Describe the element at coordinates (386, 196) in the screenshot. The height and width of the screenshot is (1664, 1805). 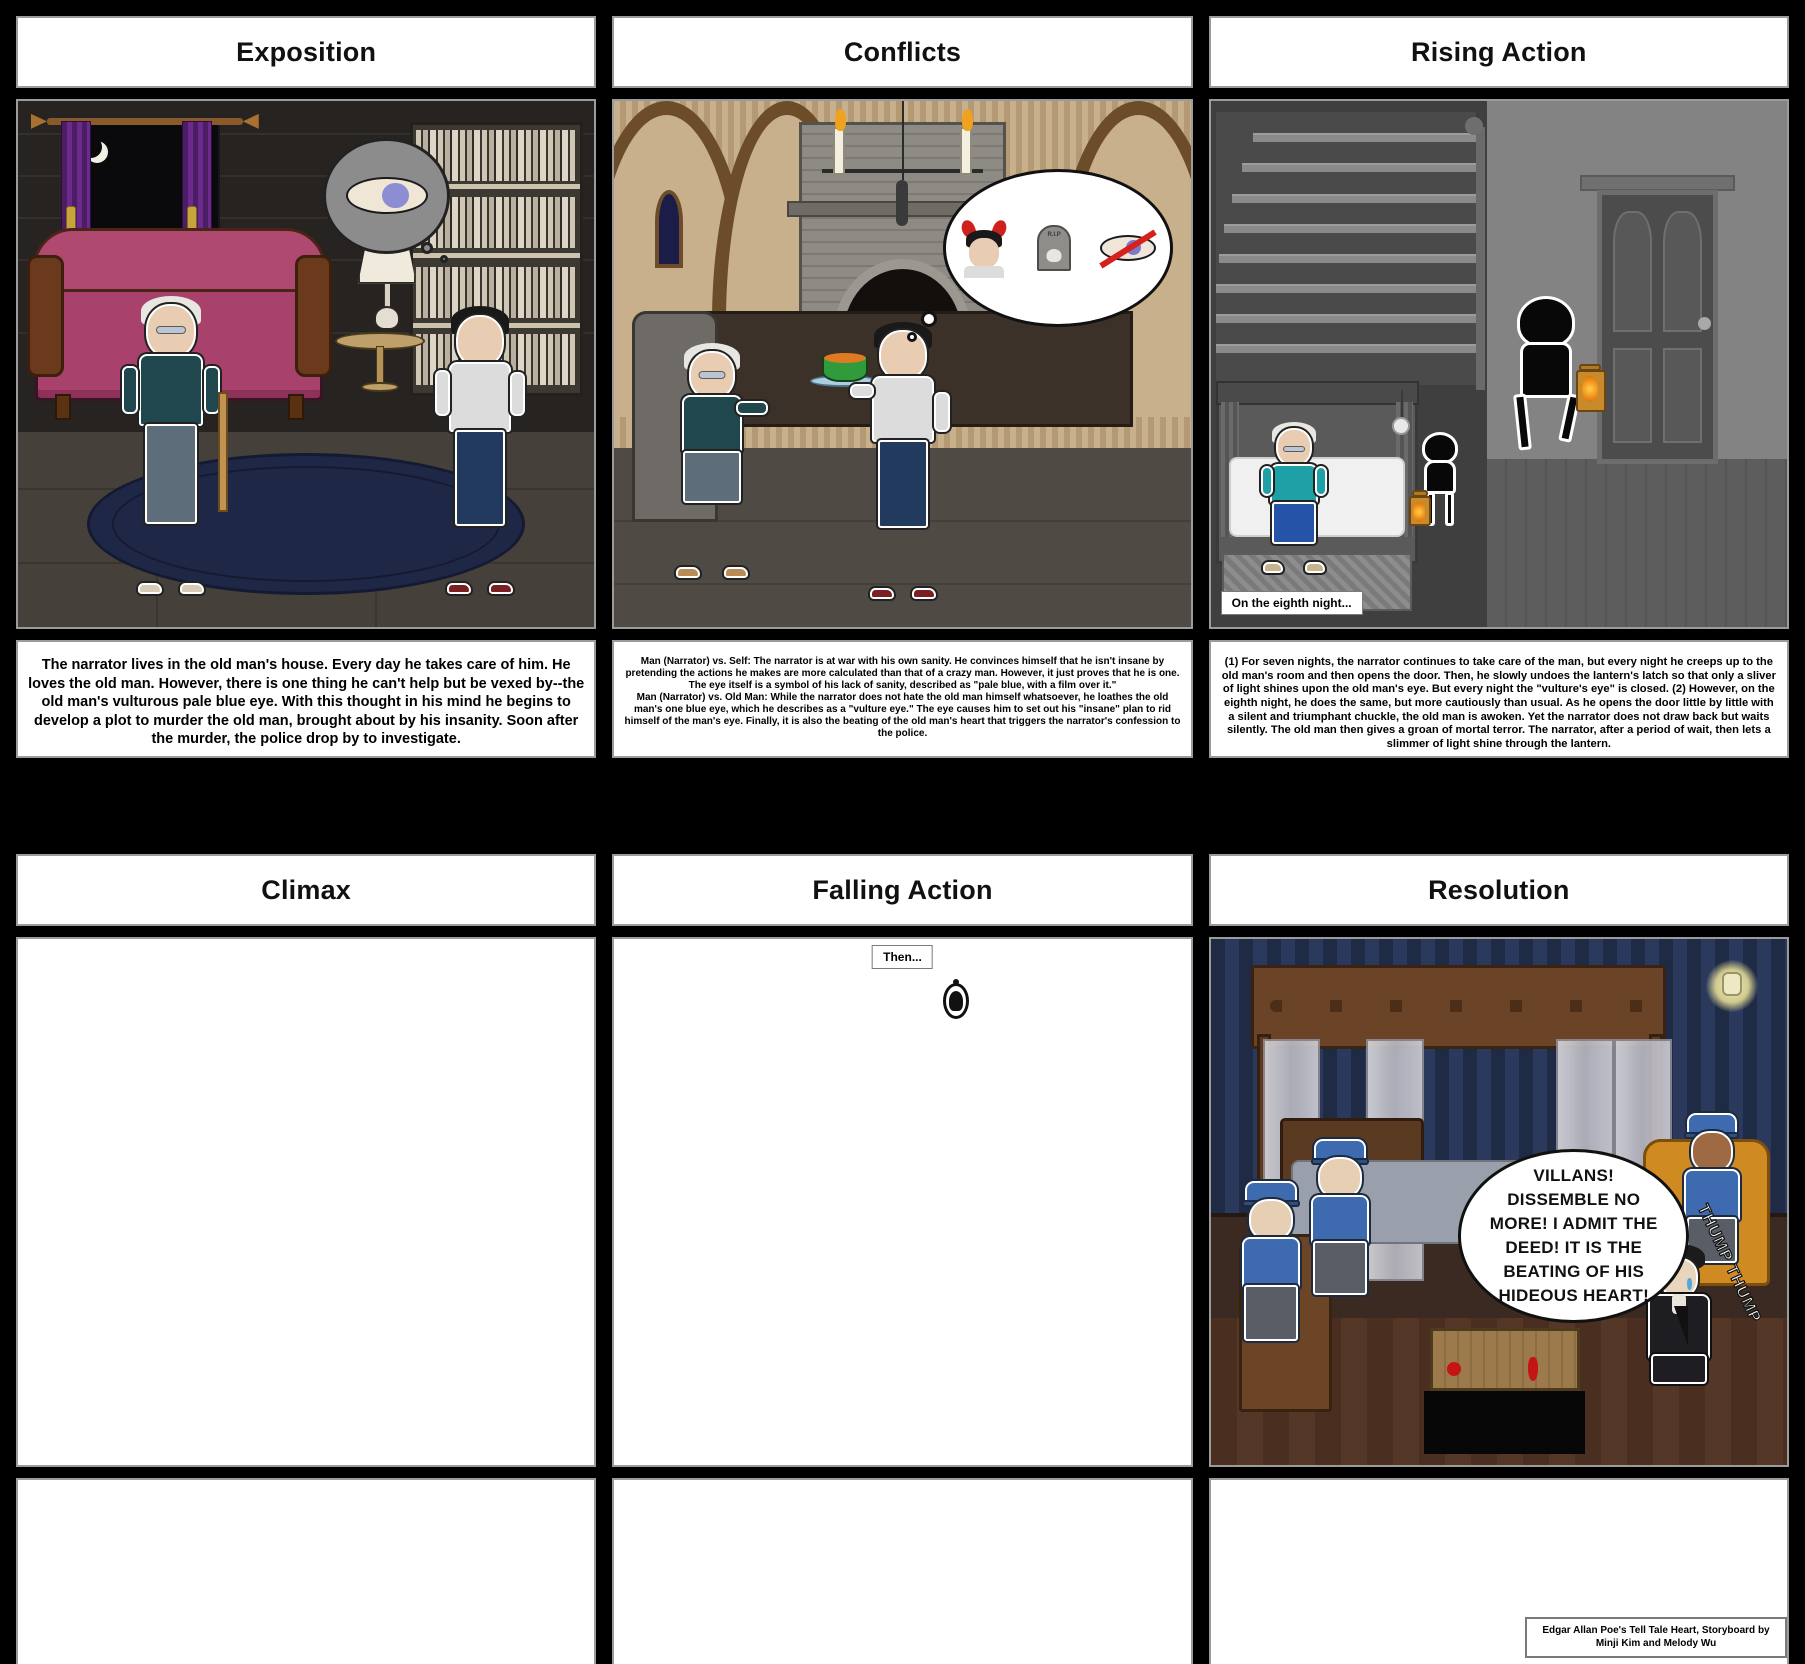
I see `vulture-eye-icon` at that location.